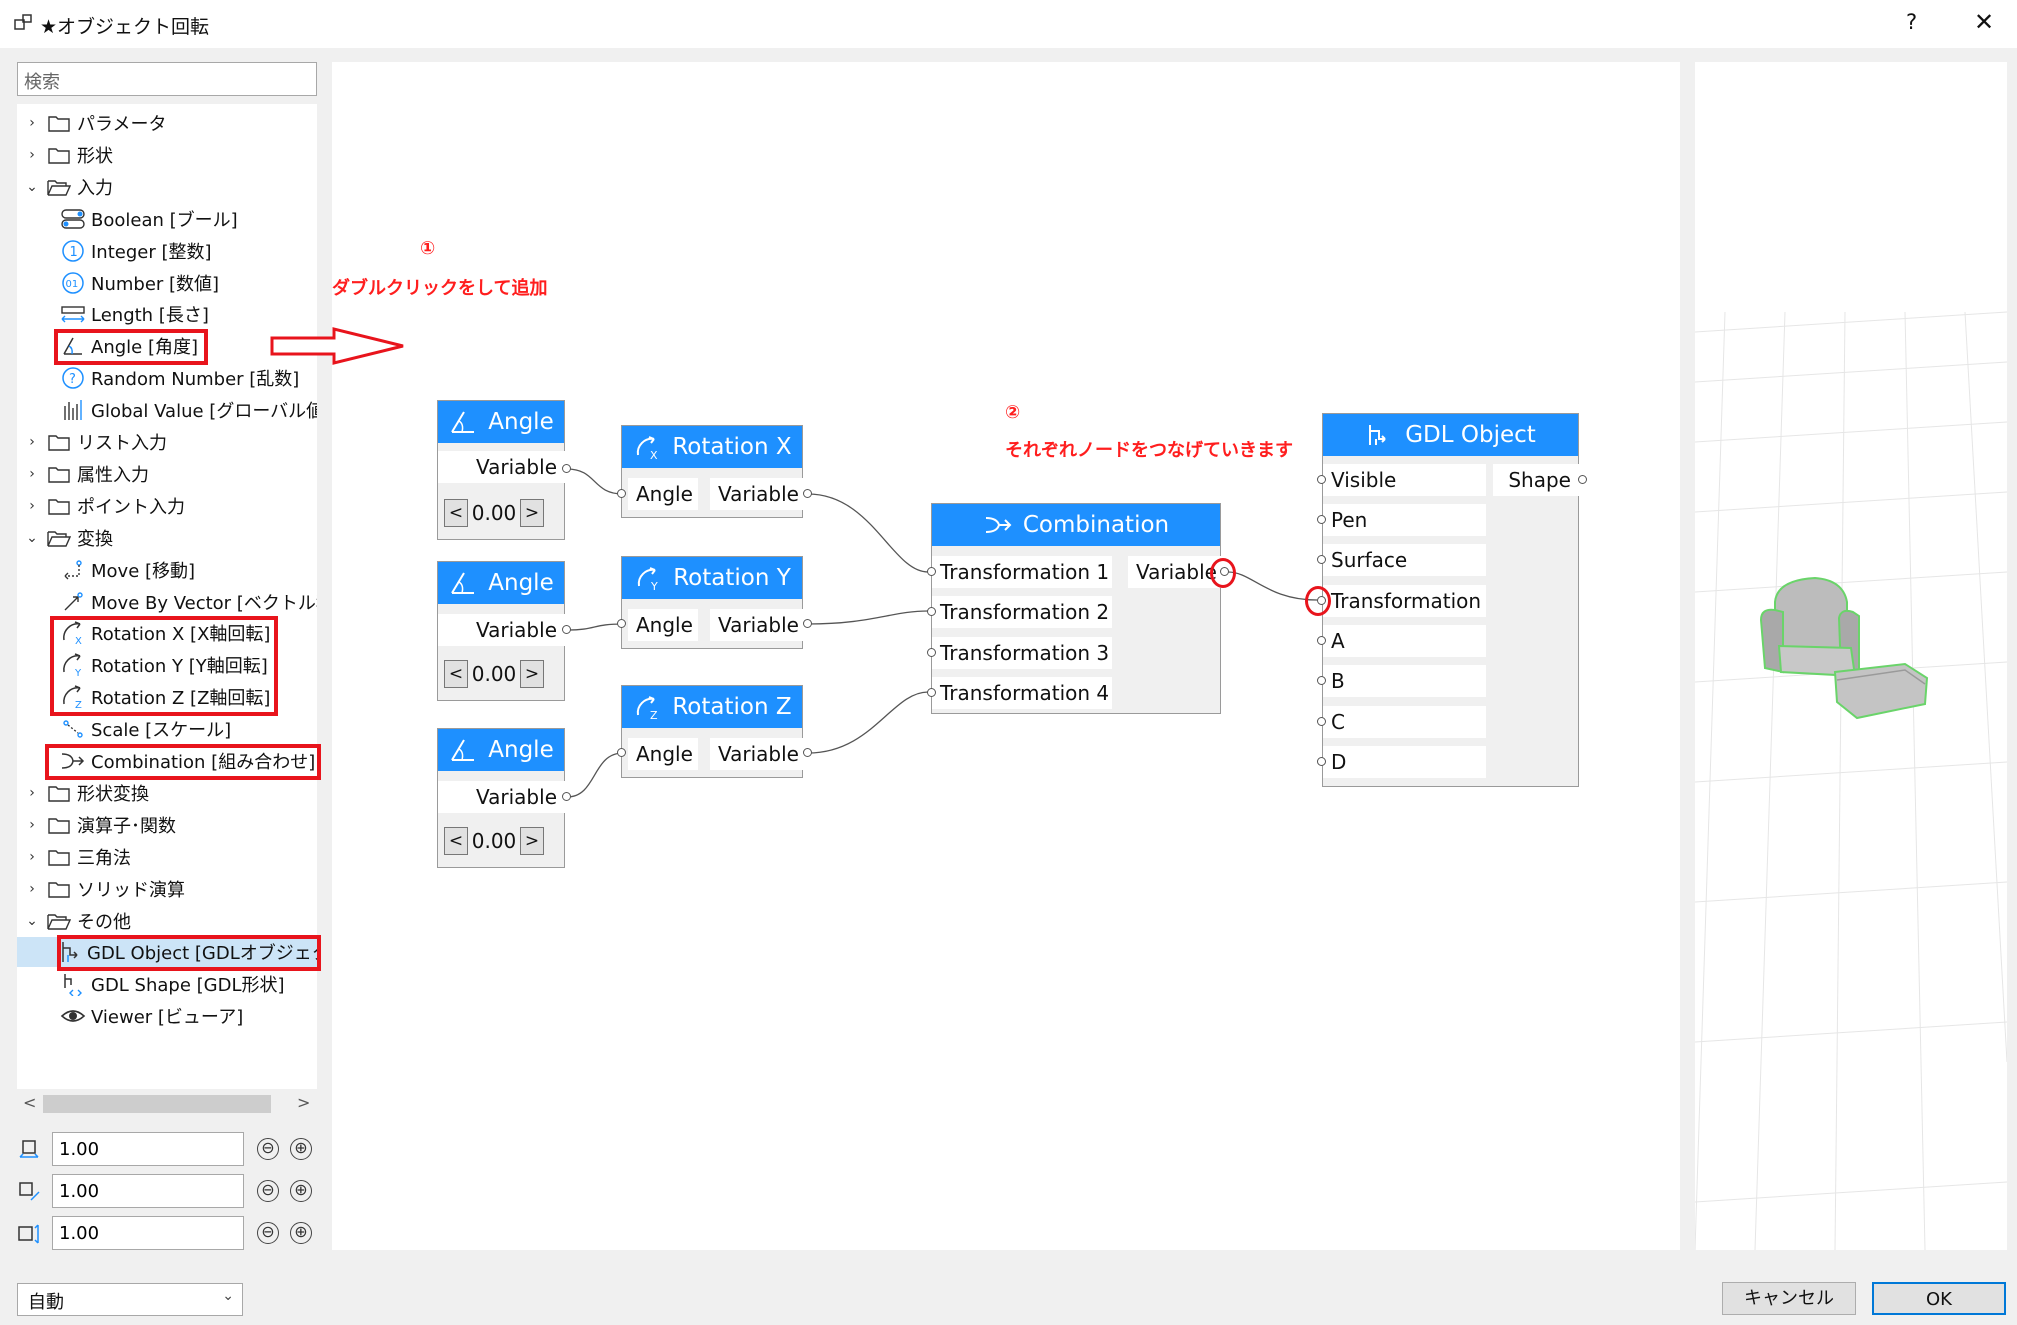 The height and width of the screenshot is (1325, 2017). Describe the element at coordinates (712, 471) in the screenshot. I see `rotation-x-node: X Rotation X Angle Variable` at that location.